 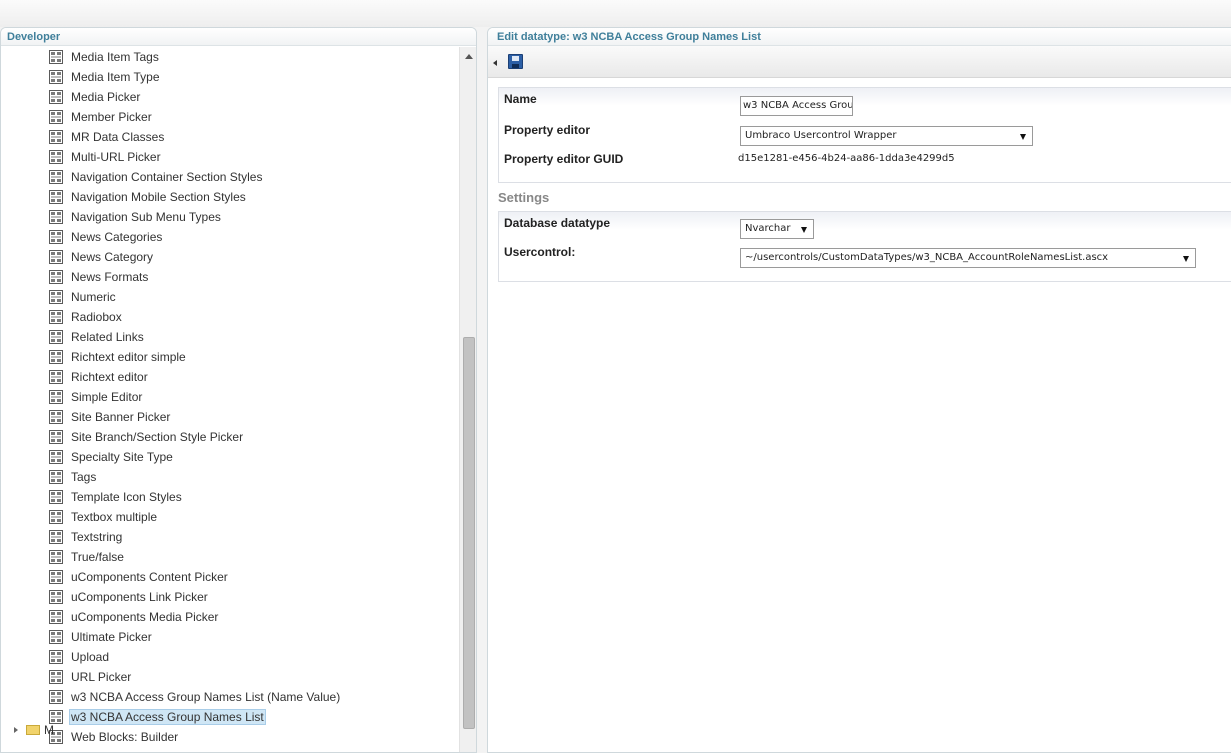 I want to click on tree-item: Richtext editor, so click(x=99, y=377).